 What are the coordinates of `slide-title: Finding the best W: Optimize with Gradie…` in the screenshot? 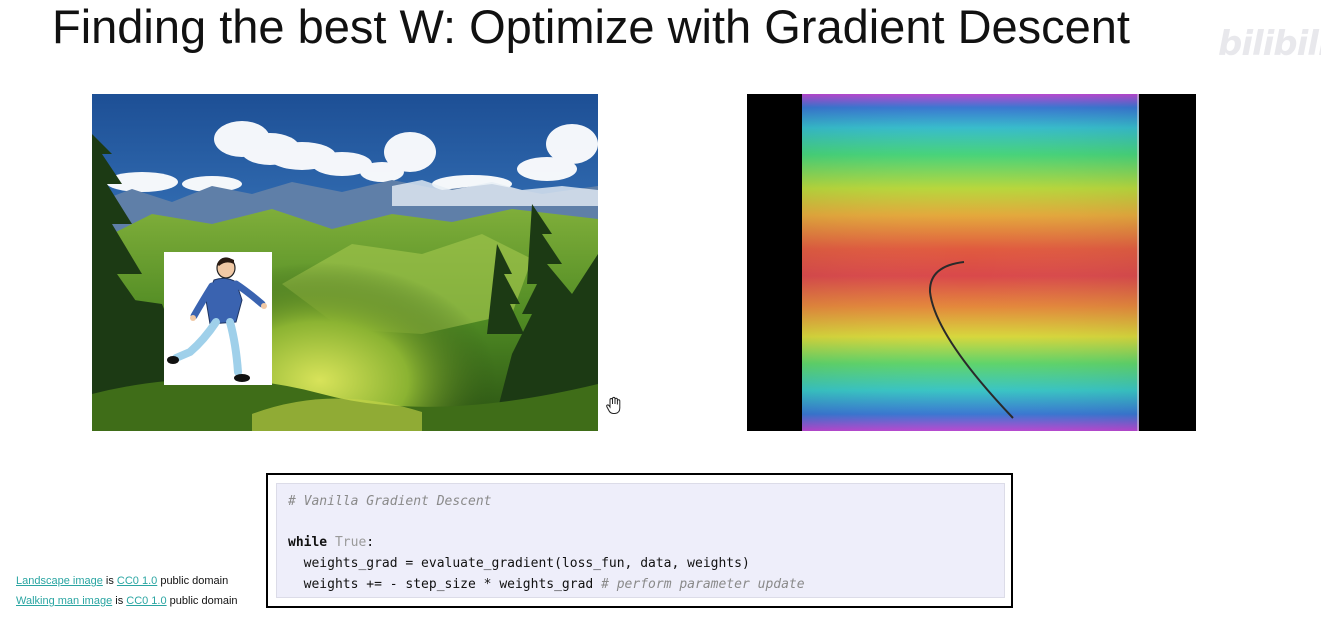 It's located at (591, 26).